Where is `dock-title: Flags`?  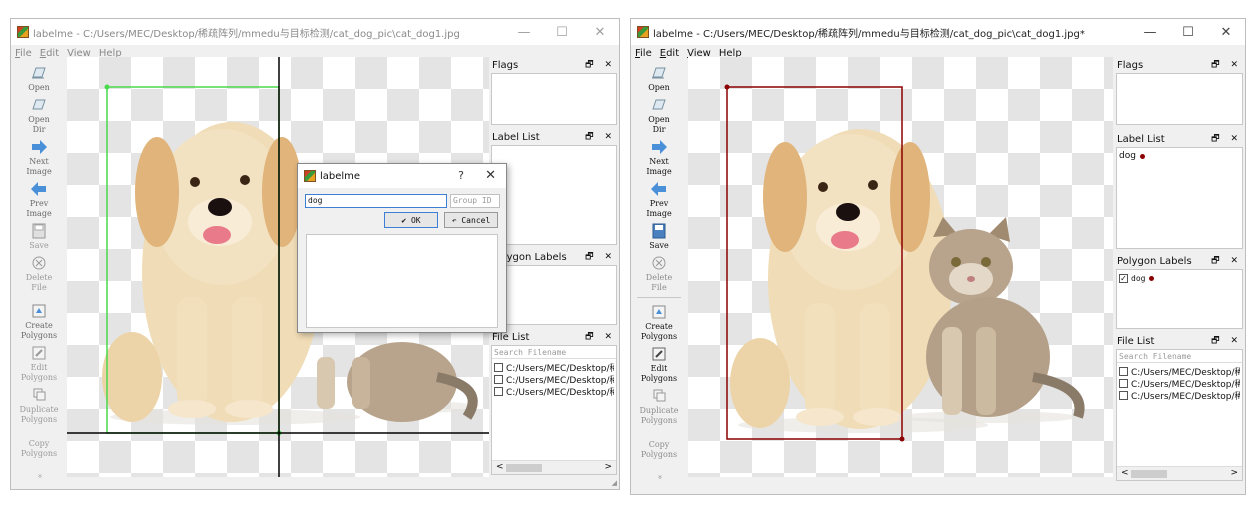
dock-title: Flags is located at coordinates (1130, 65).